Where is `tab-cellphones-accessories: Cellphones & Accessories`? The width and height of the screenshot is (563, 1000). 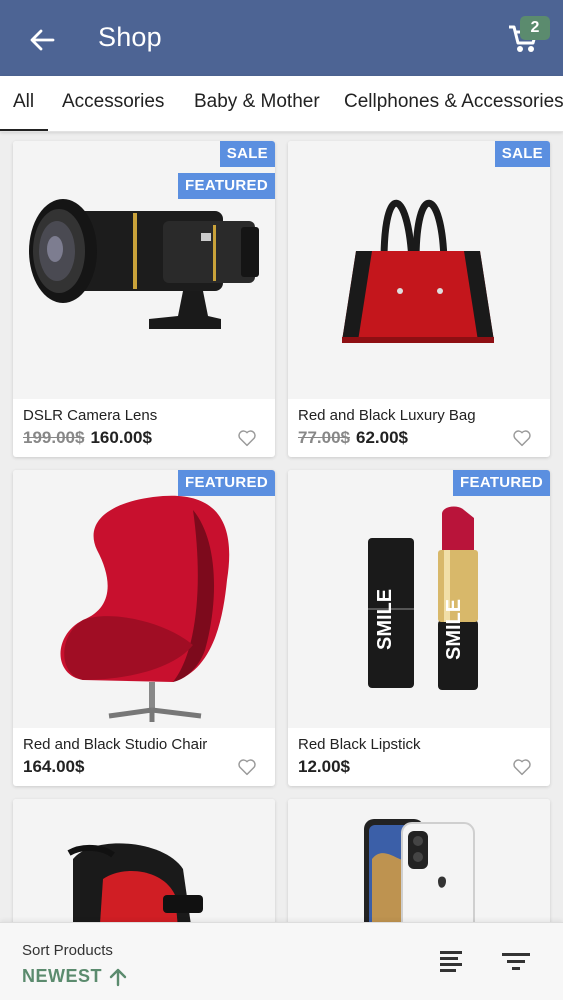 tab-cellphones-accessories: Cellphones & Accessories is located at coordinates (453, 103).